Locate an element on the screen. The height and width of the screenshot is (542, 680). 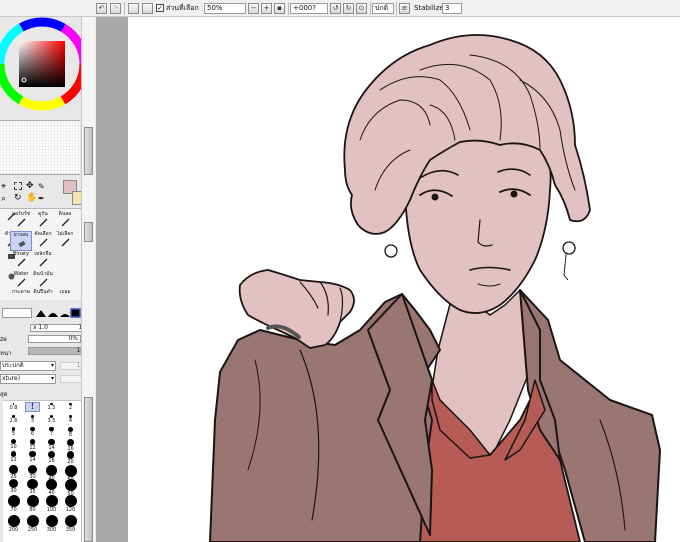
brush-size-cell: 250 is located at coordinates (32, 524).